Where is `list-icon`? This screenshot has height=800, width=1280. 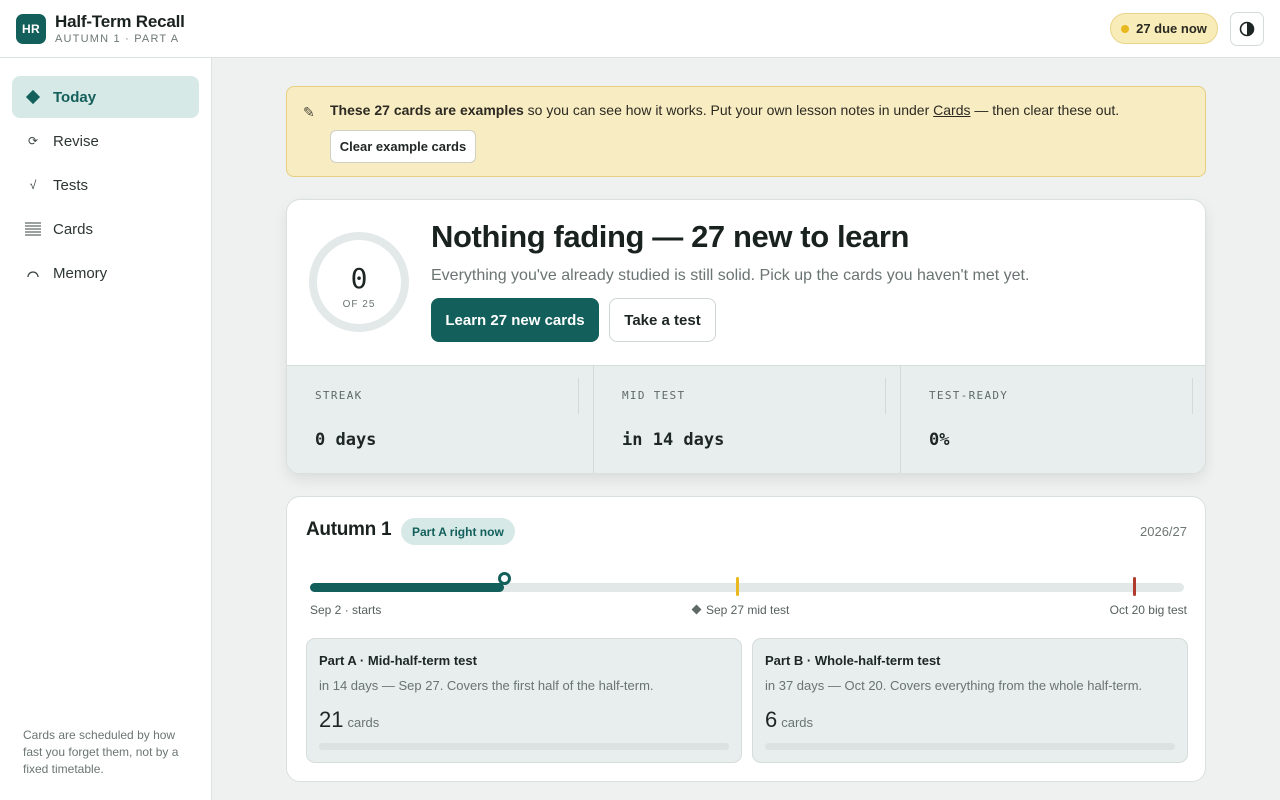 list-icon is located at coordinates (33, 229).